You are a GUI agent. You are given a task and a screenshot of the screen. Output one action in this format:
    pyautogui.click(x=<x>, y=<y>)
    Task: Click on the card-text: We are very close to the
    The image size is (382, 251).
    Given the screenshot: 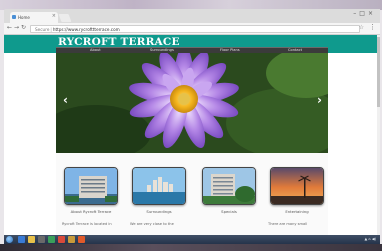 What is the action you would take?
    pyautogui.click(x=152, y=224)
    